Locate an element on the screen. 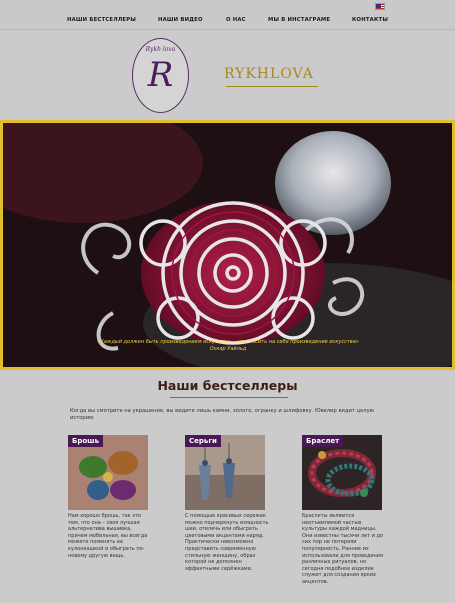 The width and height of the screenshot is (455, 603). nav-link-videos: НАШИ ВИДЕО is located at coordinates (180, 20).